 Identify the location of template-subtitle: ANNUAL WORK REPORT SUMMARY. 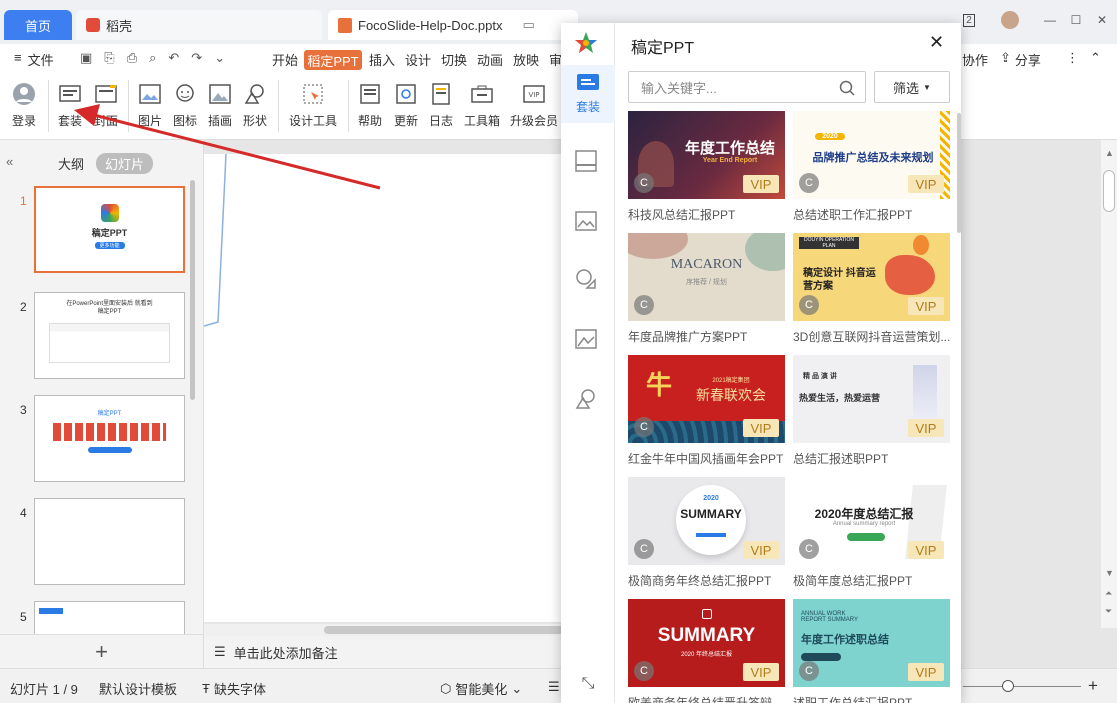
(830, 617).